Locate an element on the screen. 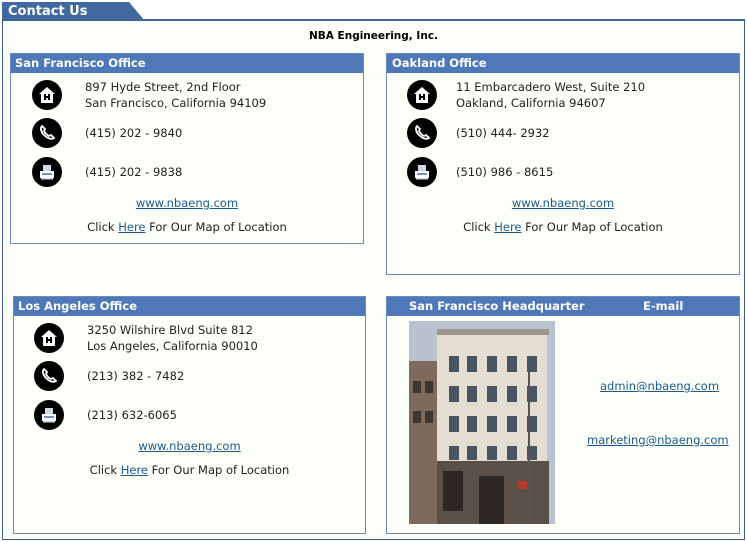 This screenshot has width=747, height=542. oak-office-heading: Oakland Office is located at coordinates (563, 63).